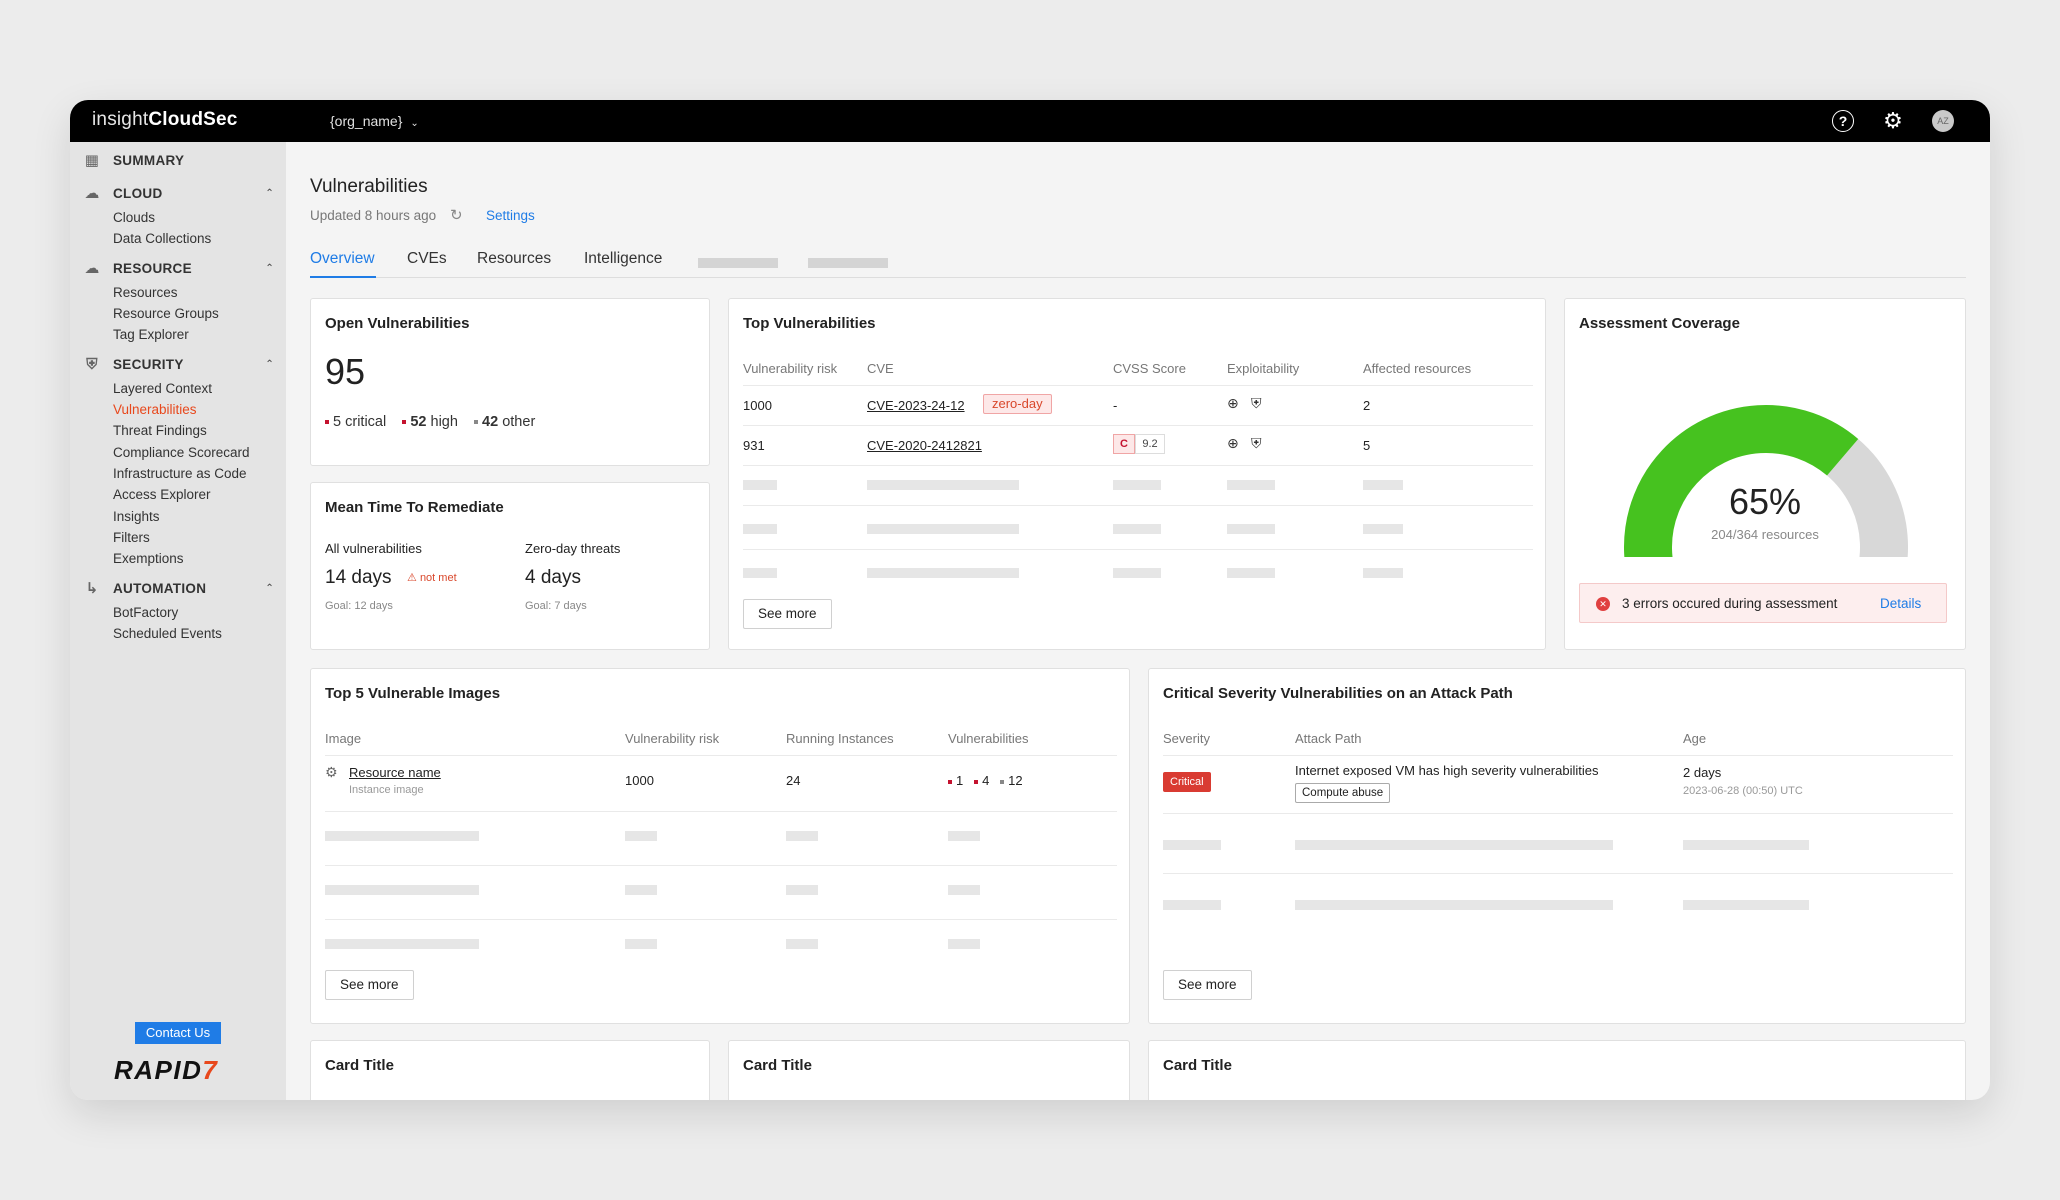 This screenshot has width=2060, height=1200. What do you see at coordinates (514, 259) in the screenshot?
I see `tab-resources: Resources` at bounding box center [514, 259].